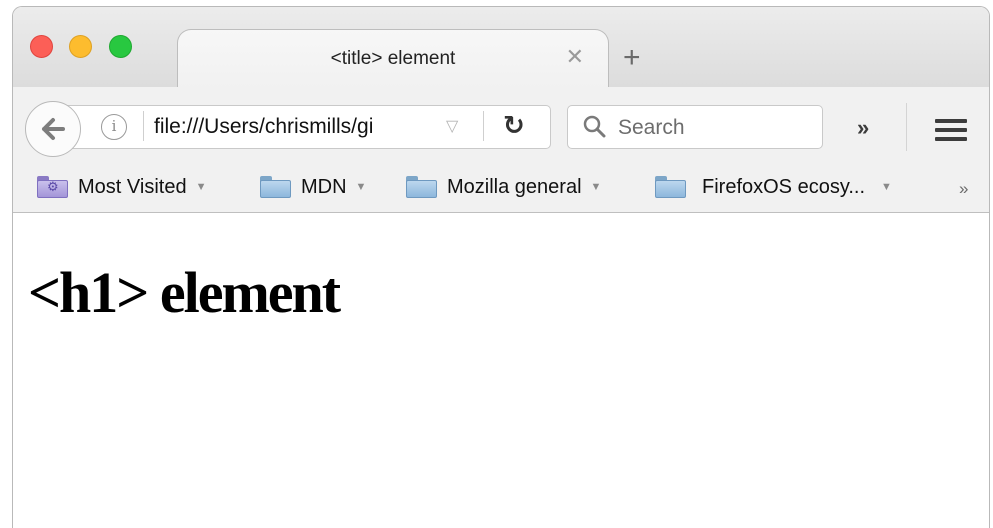  What do you see at coordinates (324, 186) in the screenshot?
I see `bookmark-label: MDN` at bounding box center [324, 186].